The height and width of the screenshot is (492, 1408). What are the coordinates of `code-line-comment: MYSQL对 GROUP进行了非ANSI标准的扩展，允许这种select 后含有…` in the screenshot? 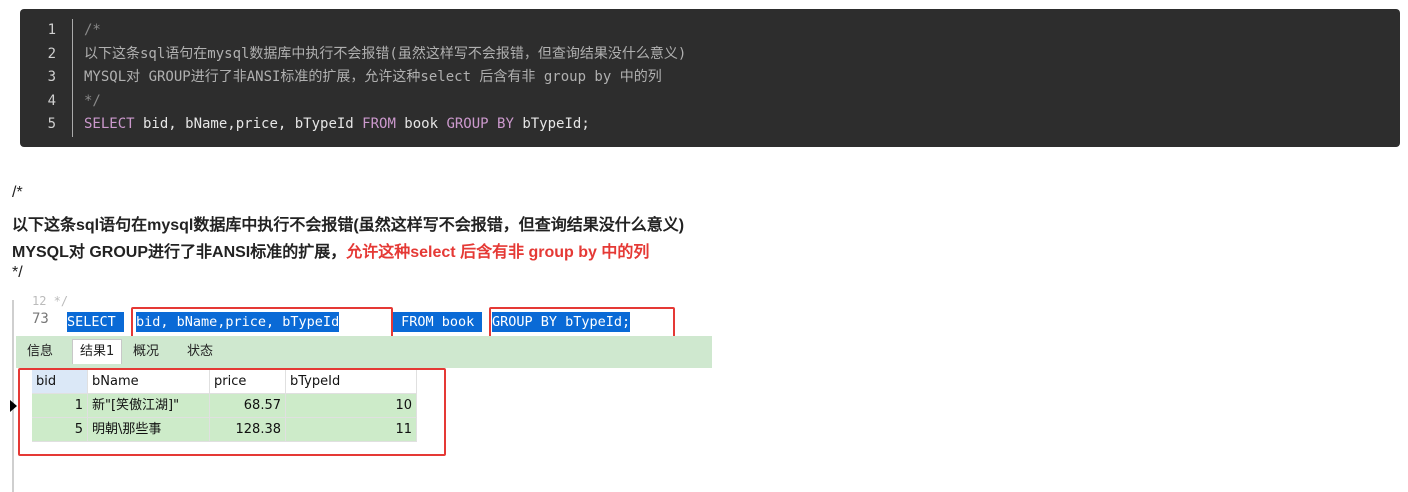 It's located at (373, 77).